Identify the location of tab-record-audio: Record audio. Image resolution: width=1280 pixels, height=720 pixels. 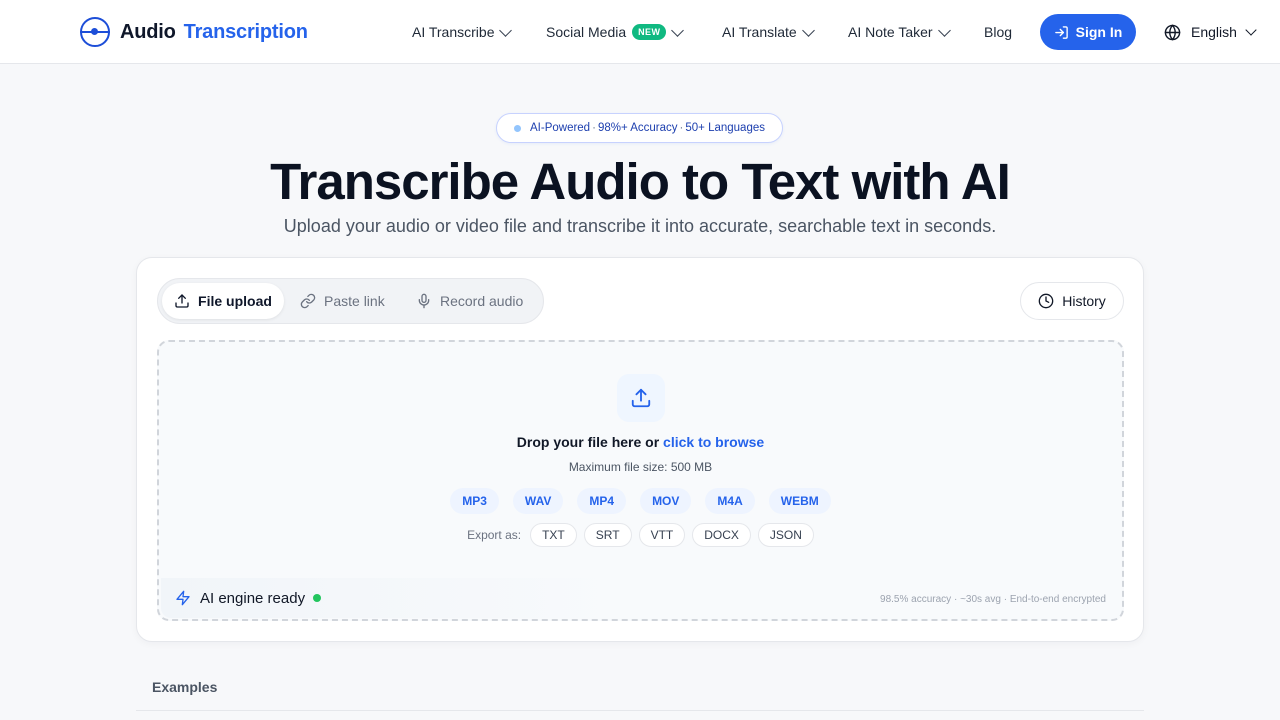
(476, 301).